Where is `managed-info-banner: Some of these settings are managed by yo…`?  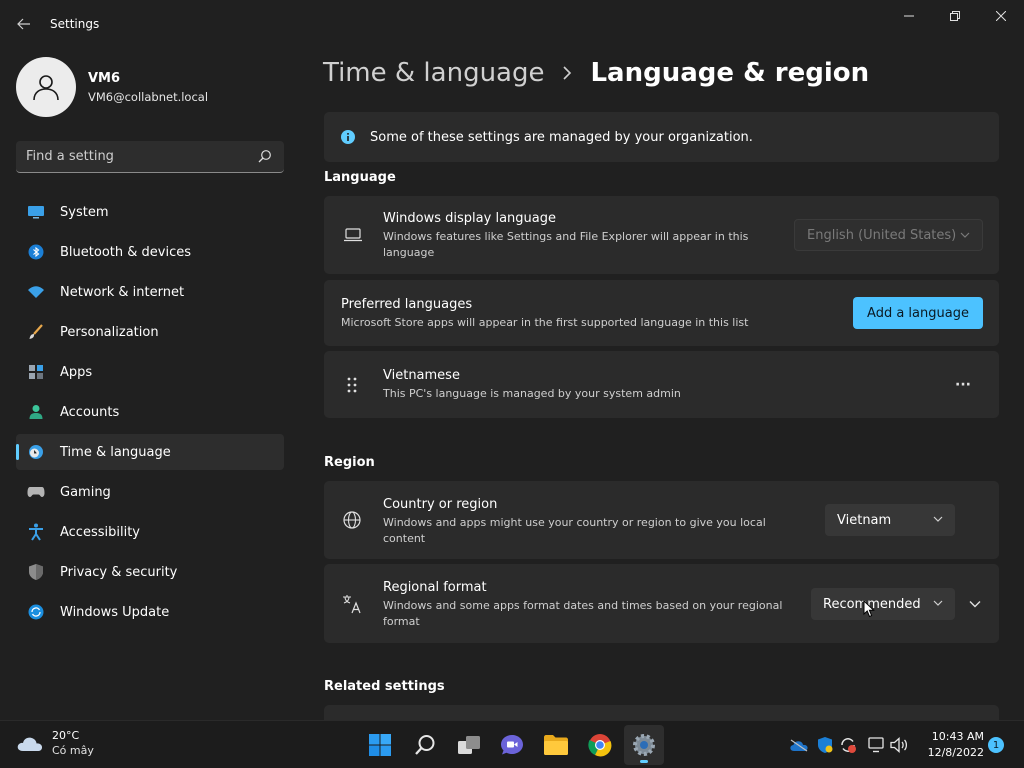
managed-info-banner: Some of these settings are managed by yo… is located at coordinates (661, 137).